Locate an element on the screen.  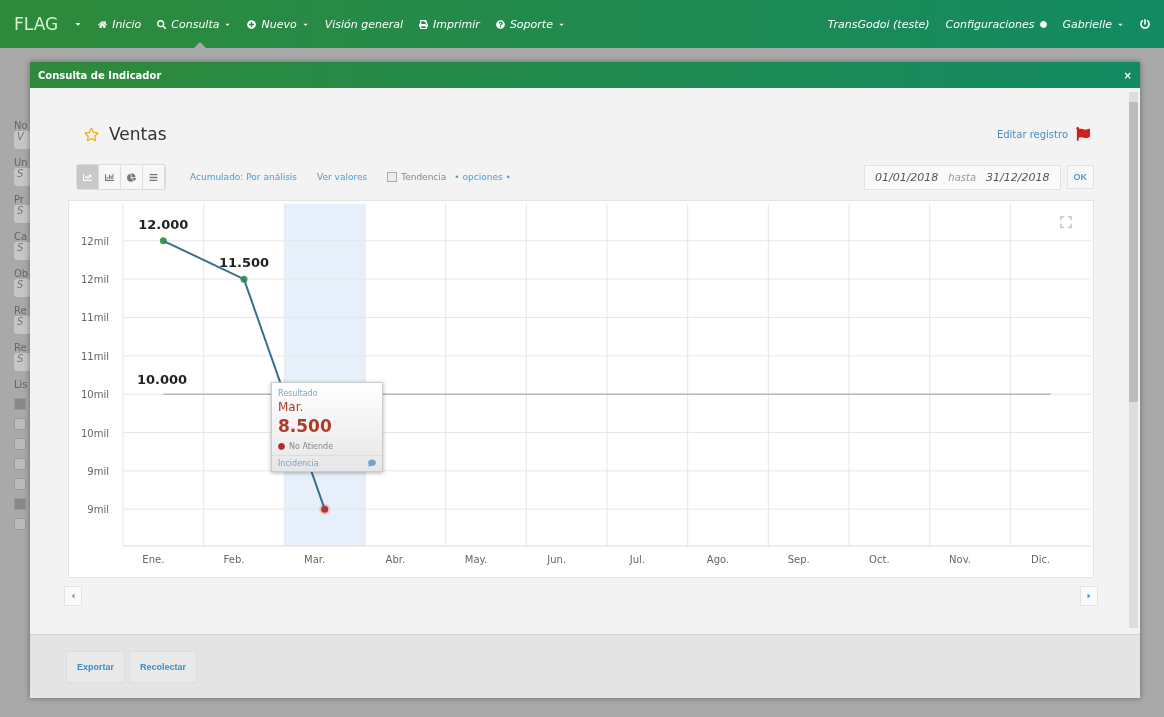
dialog-title: Consulta de Indicador is located at coordinates (100, 75).